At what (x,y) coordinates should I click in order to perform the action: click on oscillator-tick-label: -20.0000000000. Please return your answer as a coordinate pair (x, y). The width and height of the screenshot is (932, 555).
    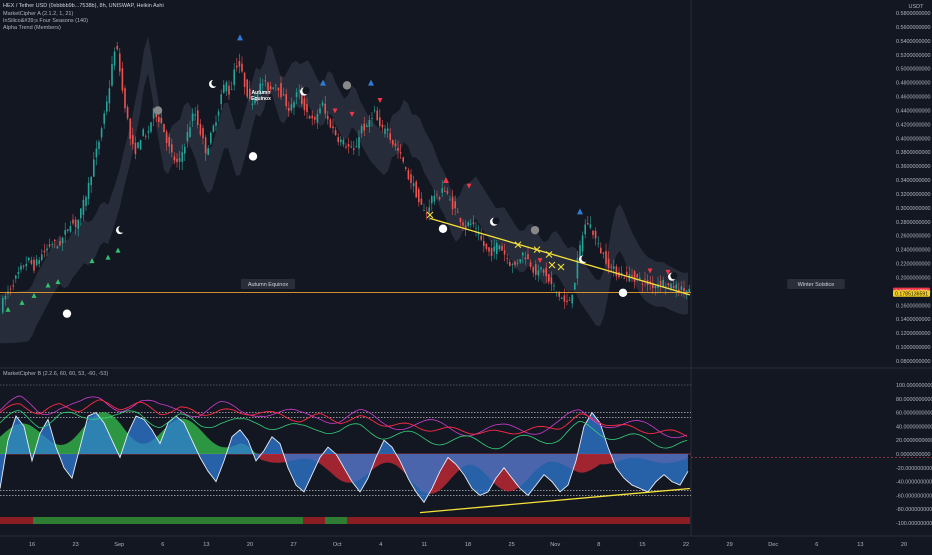
    Looking at the image, I should click on (914, 469).